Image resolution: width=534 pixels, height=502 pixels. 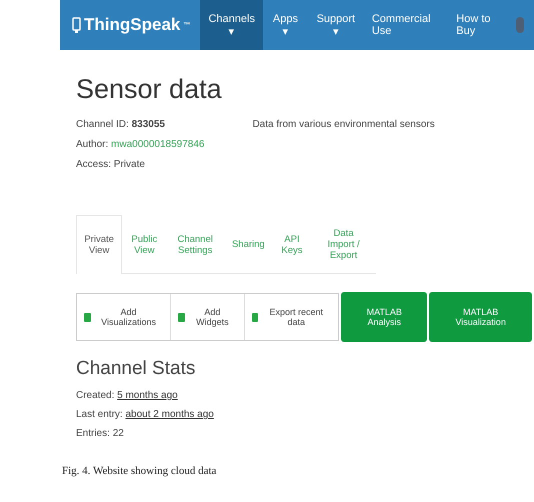 I want to click on tab: Data Import / Export, so click(x=343, y=244).